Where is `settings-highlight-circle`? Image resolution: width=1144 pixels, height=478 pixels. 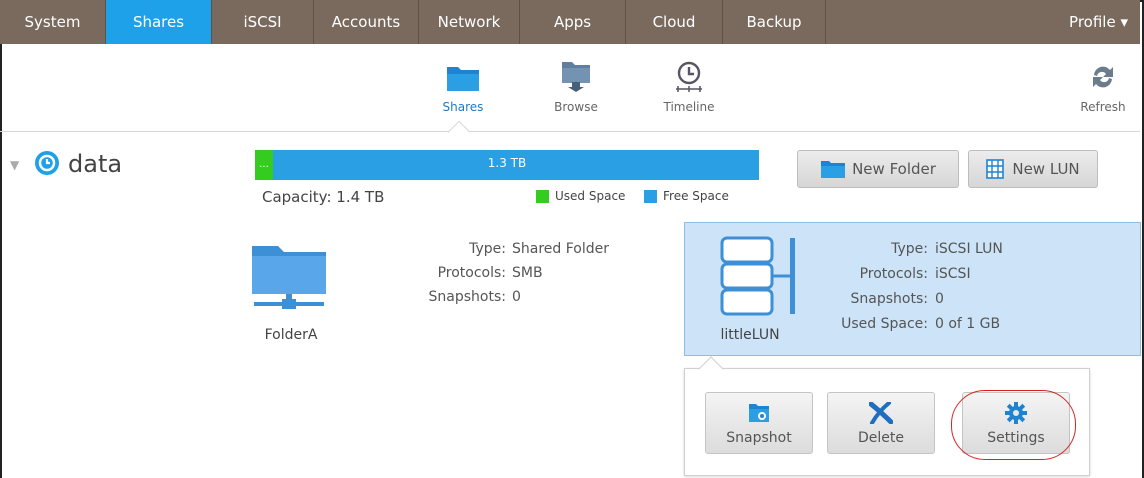
settings-highlight-circle is located at coordinates (1013, 425).